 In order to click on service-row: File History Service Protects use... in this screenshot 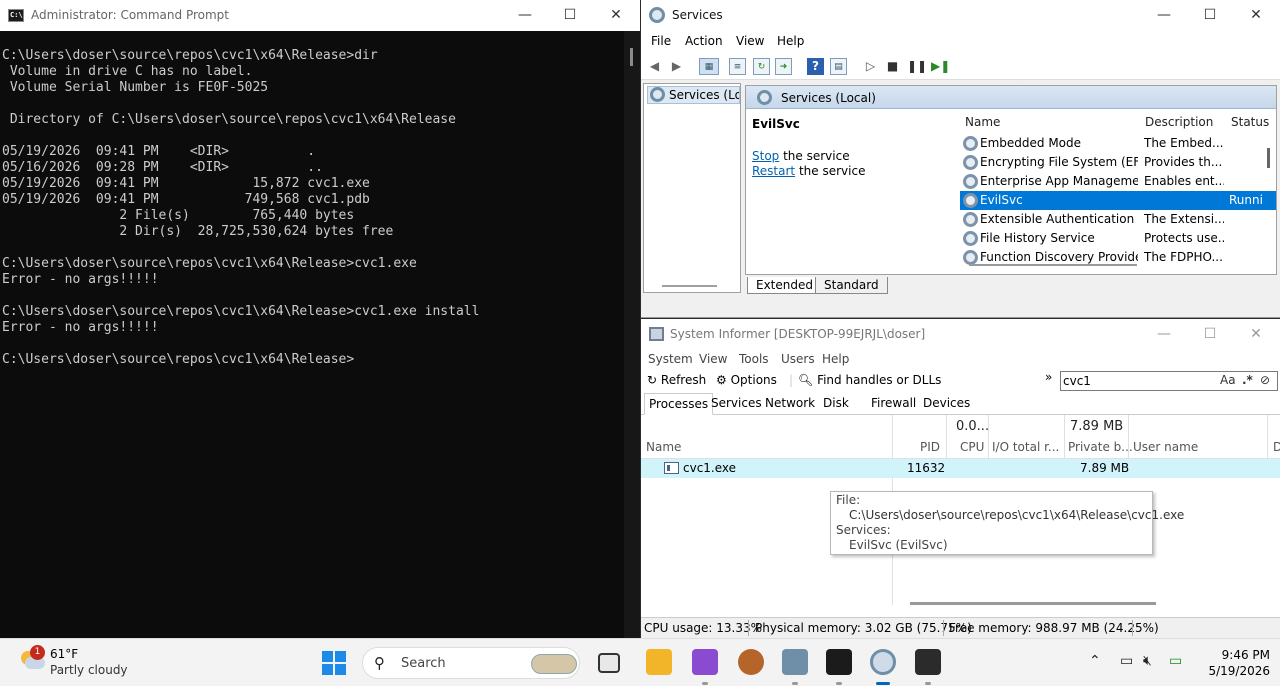, I will do `click(1118, 238)`.